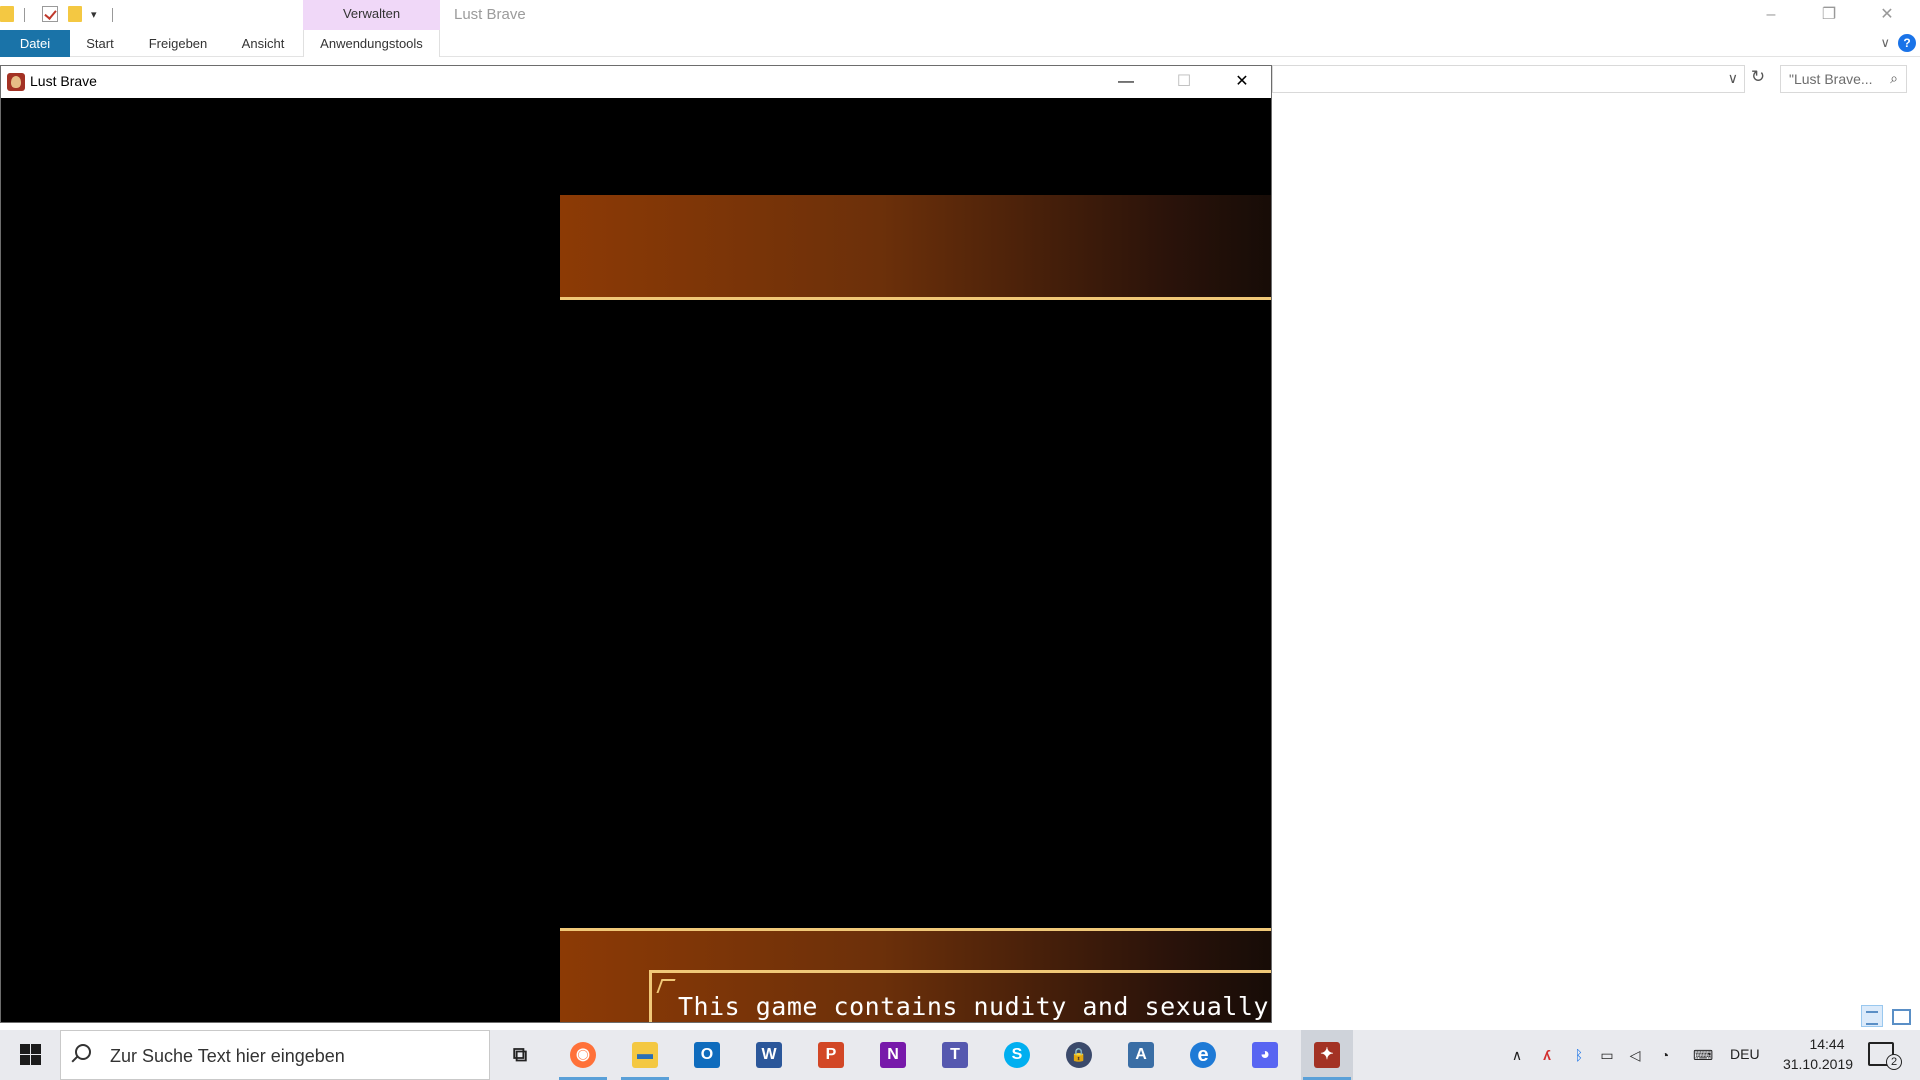 The width and height of the screenshot is (1920, 1080). I want to click on taskbar-app-word: W, so click(769, 1055).